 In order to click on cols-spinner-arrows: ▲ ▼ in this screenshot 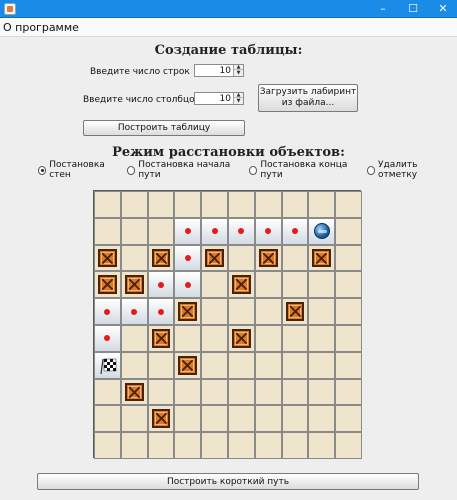, I will do `click(238, 98)`.